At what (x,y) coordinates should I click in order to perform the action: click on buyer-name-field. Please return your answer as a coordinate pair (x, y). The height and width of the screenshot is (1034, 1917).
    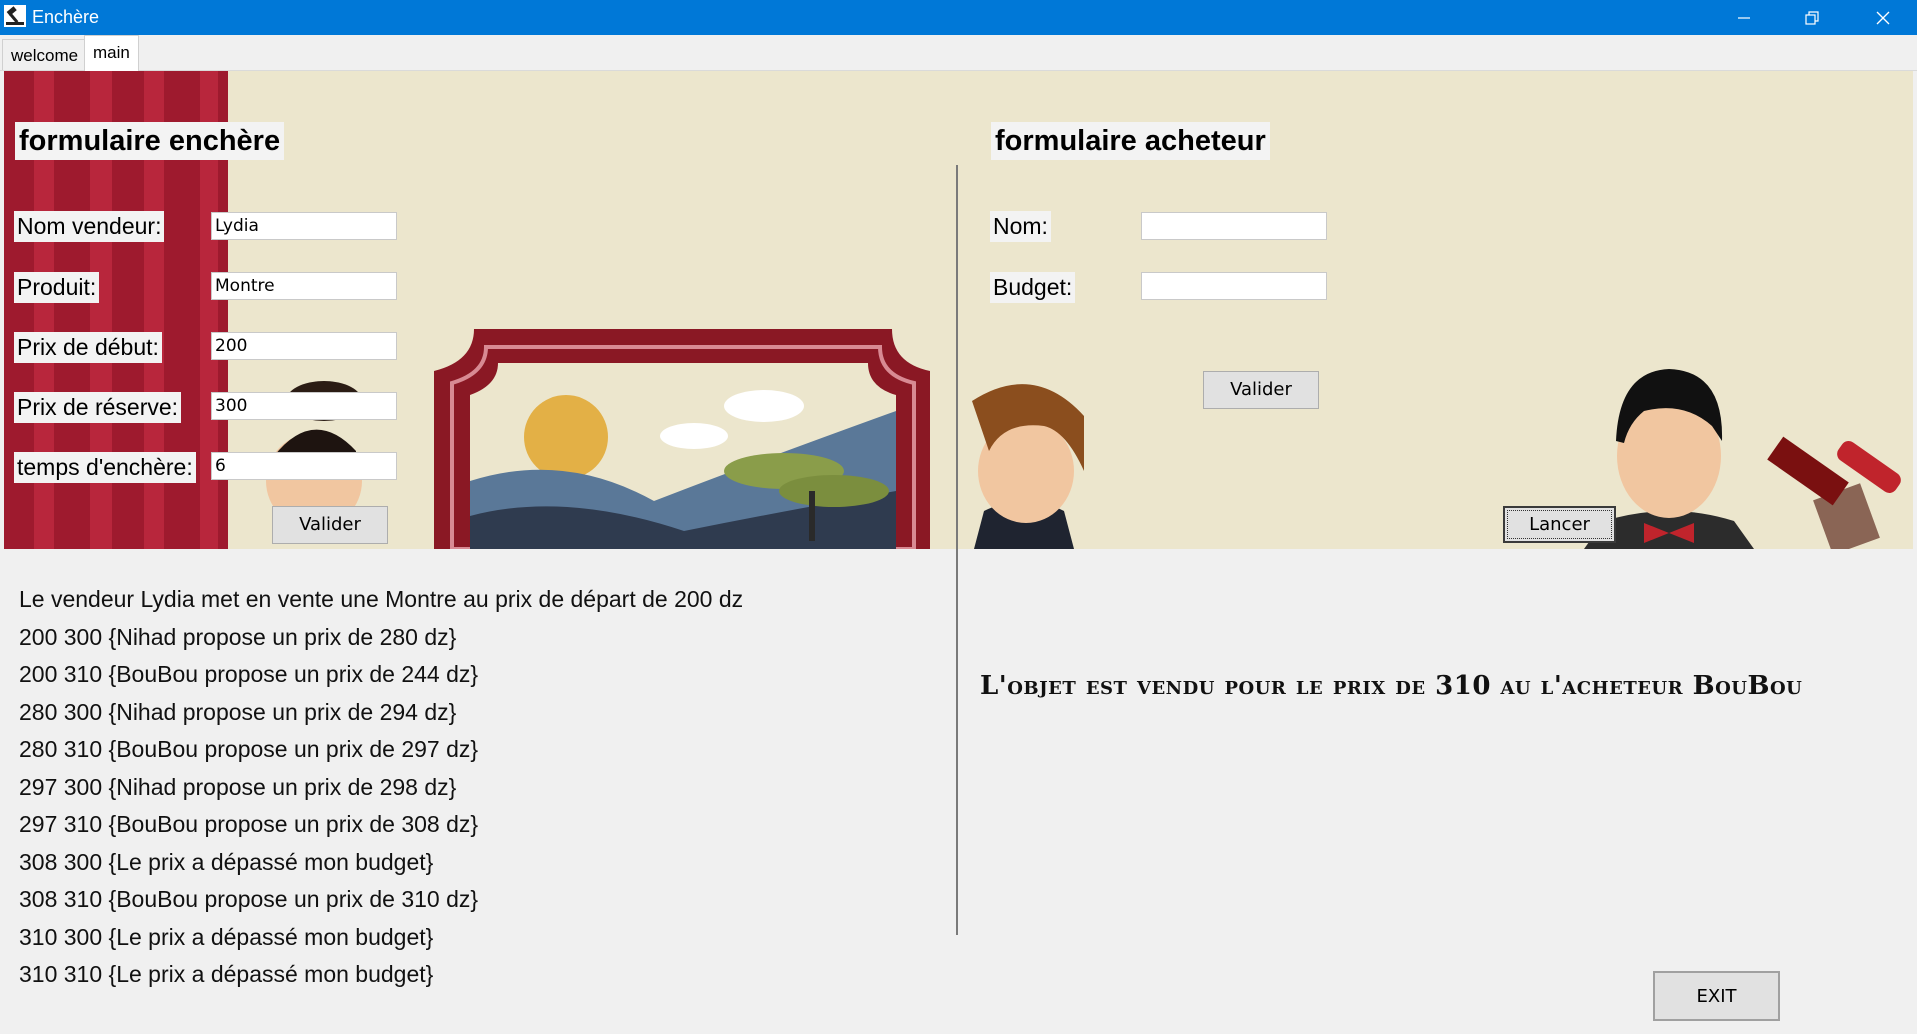
    Looking at the image, I should click on (1234, 226).